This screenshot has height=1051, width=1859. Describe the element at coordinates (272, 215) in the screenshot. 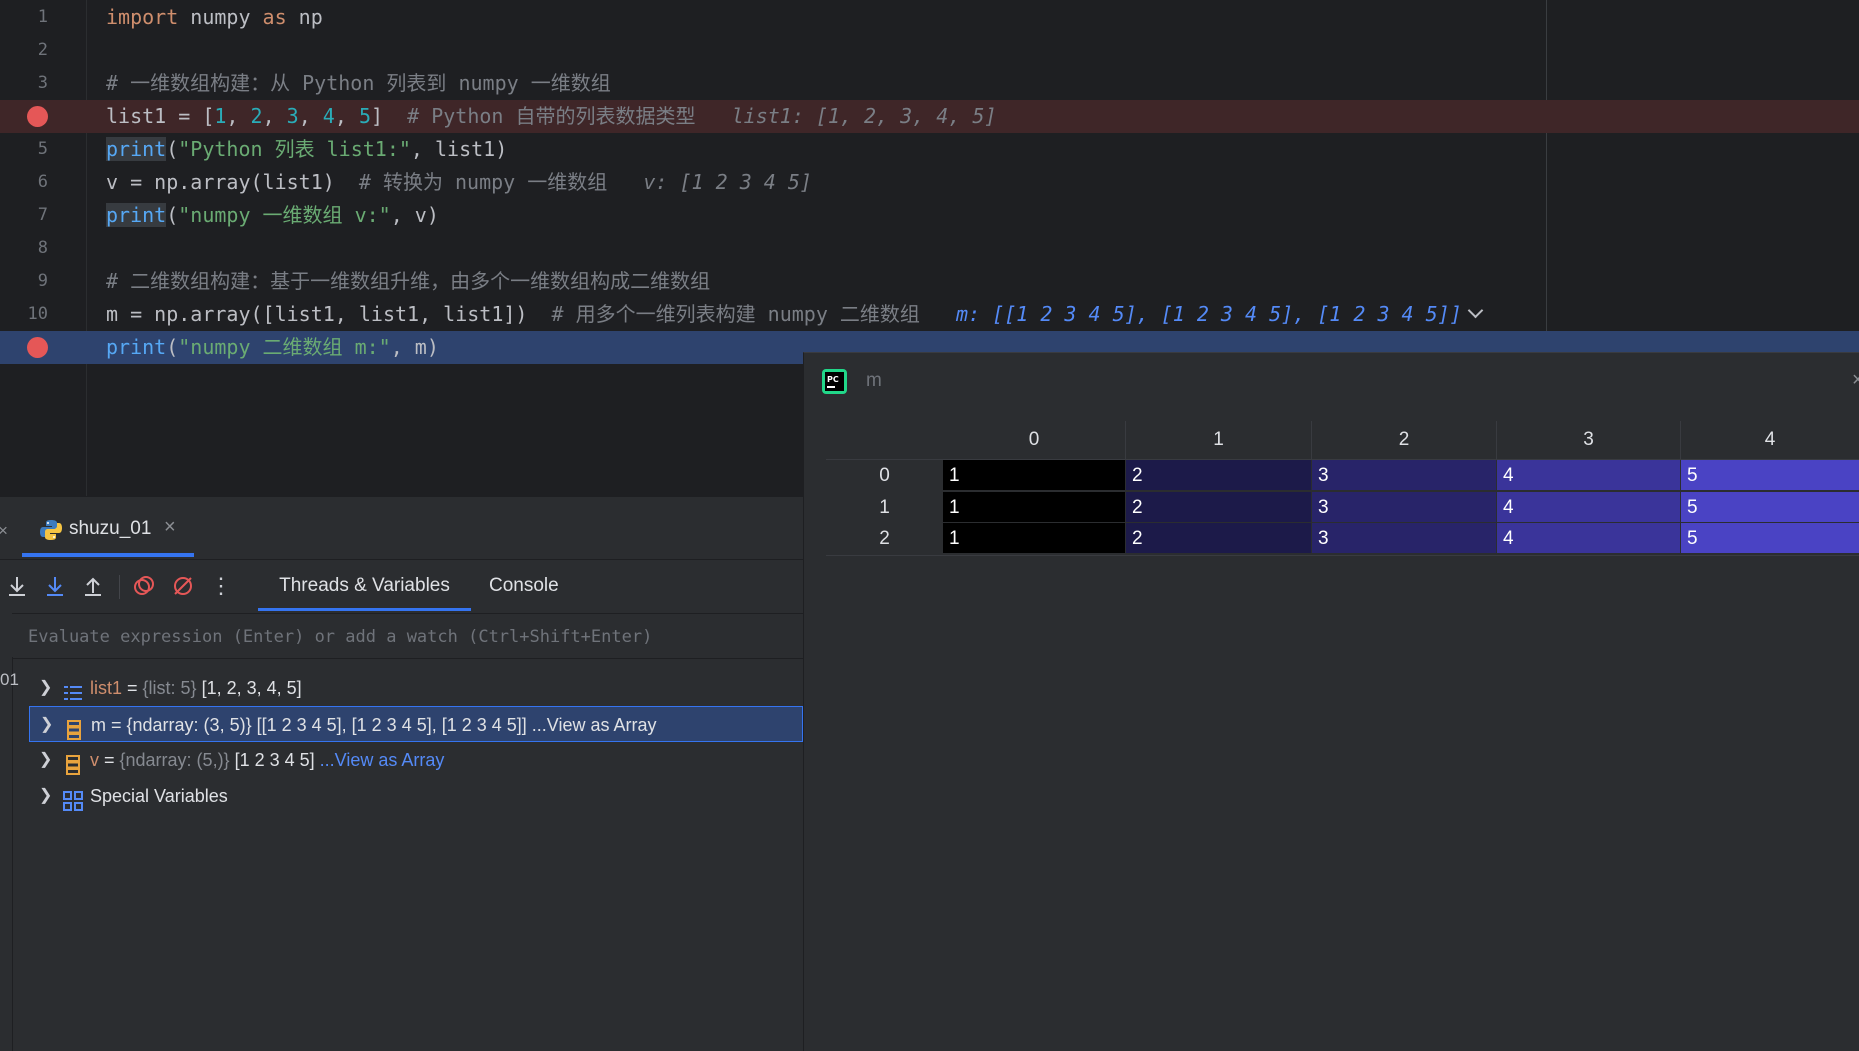

I see `code-text: print("numpy 一维数组 v:", v)` at that location.